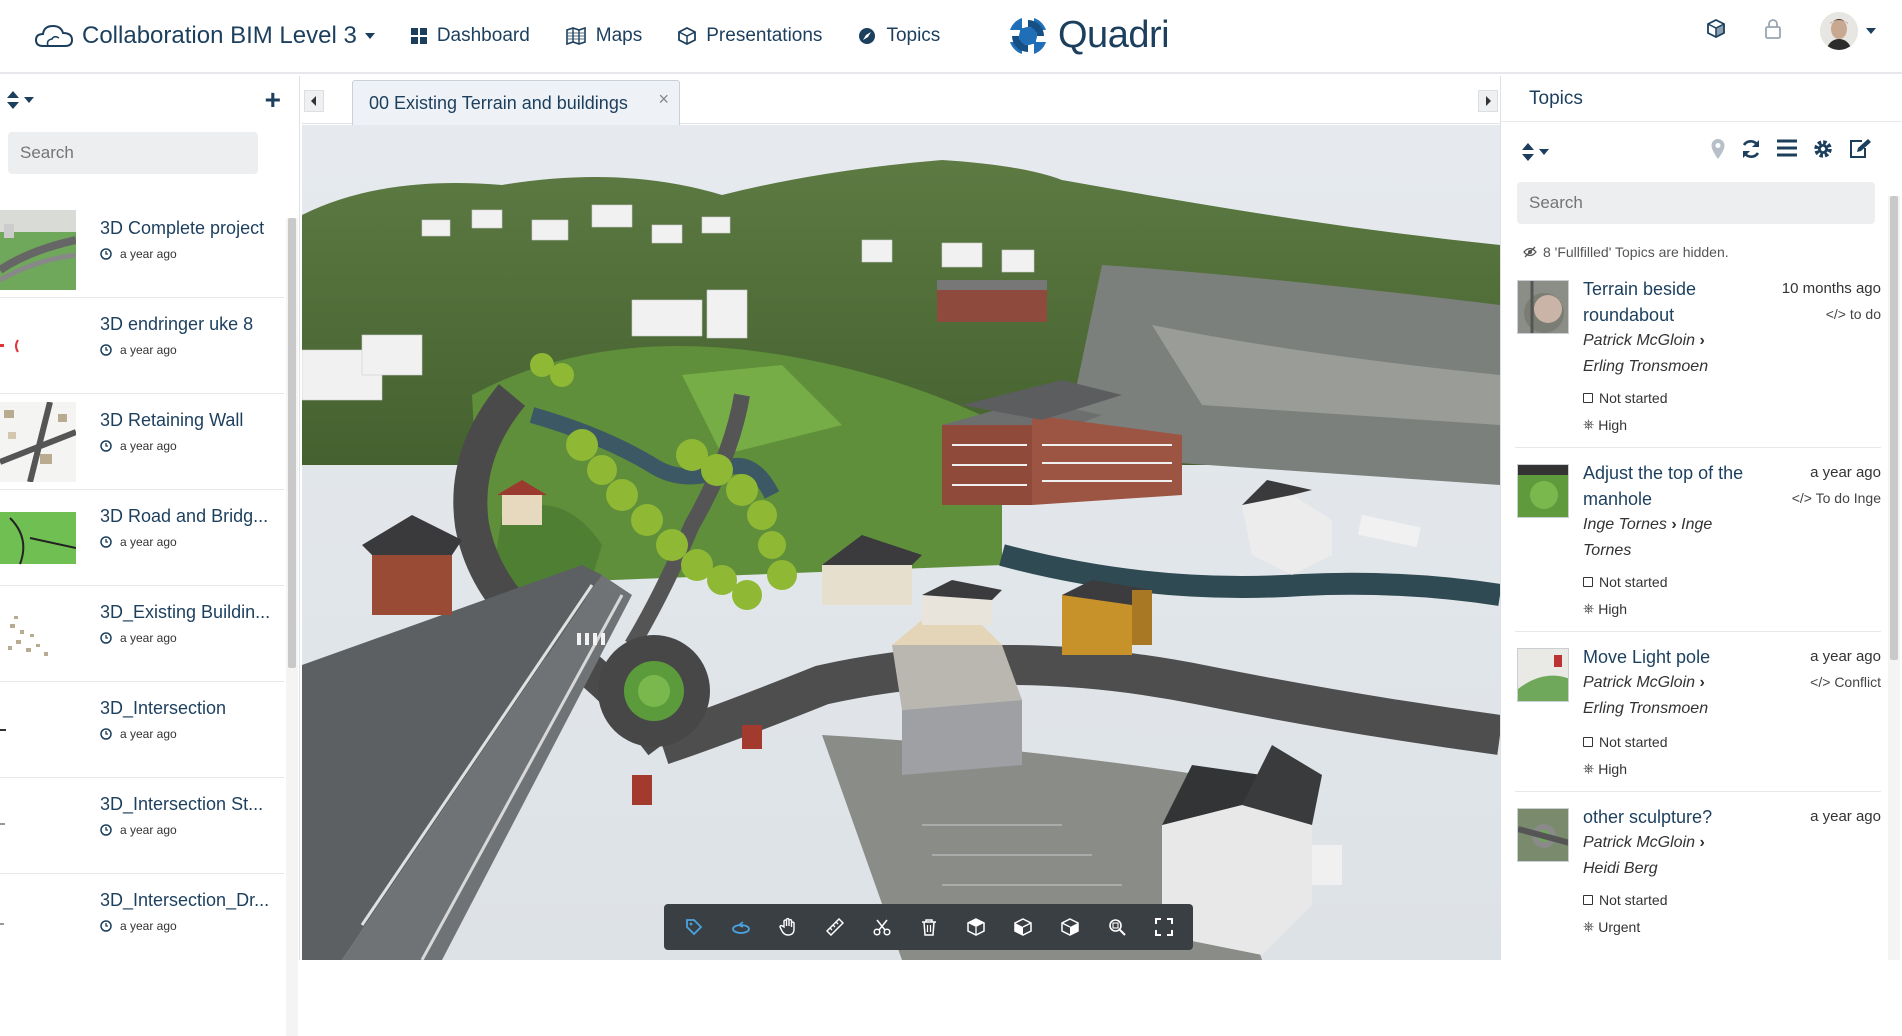 The image size is (1902, 1036). I want to click on main-nav: Dashboard Maps Presentations Topics, so click(693, 36).